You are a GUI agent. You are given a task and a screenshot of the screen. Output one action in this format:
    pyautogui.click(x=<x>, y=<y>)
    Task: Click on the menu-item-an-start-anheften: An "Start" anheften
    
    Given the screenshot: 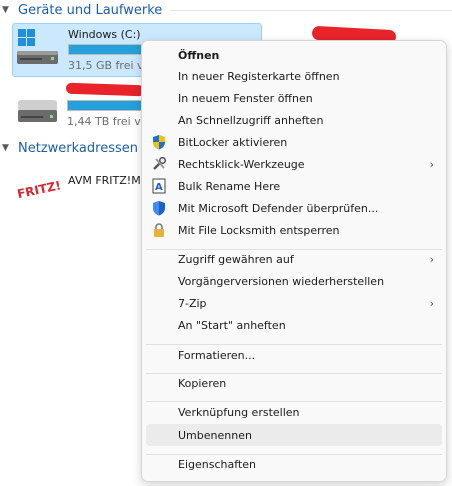 What is the action you would take?
    pyautogui.click(x=294, y=325)
    